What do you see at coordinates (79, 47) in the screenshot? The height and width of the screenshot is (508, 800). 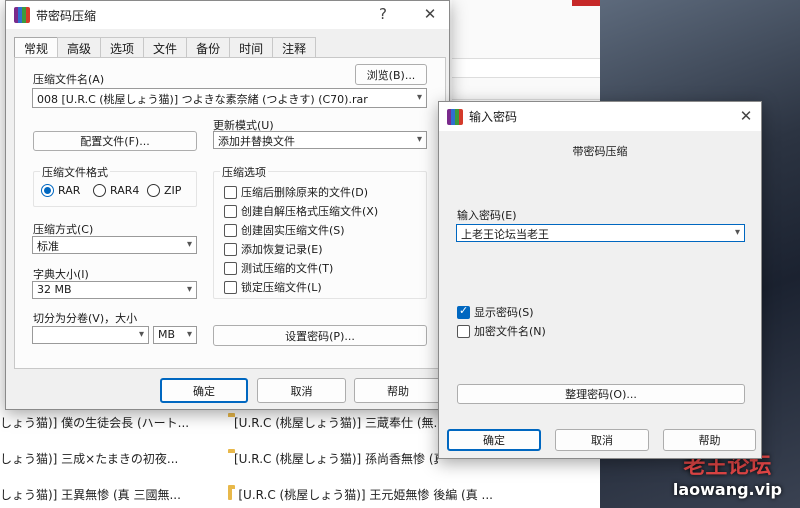 I see `tab-advanced: 高级` at bounding box center [79, 47].